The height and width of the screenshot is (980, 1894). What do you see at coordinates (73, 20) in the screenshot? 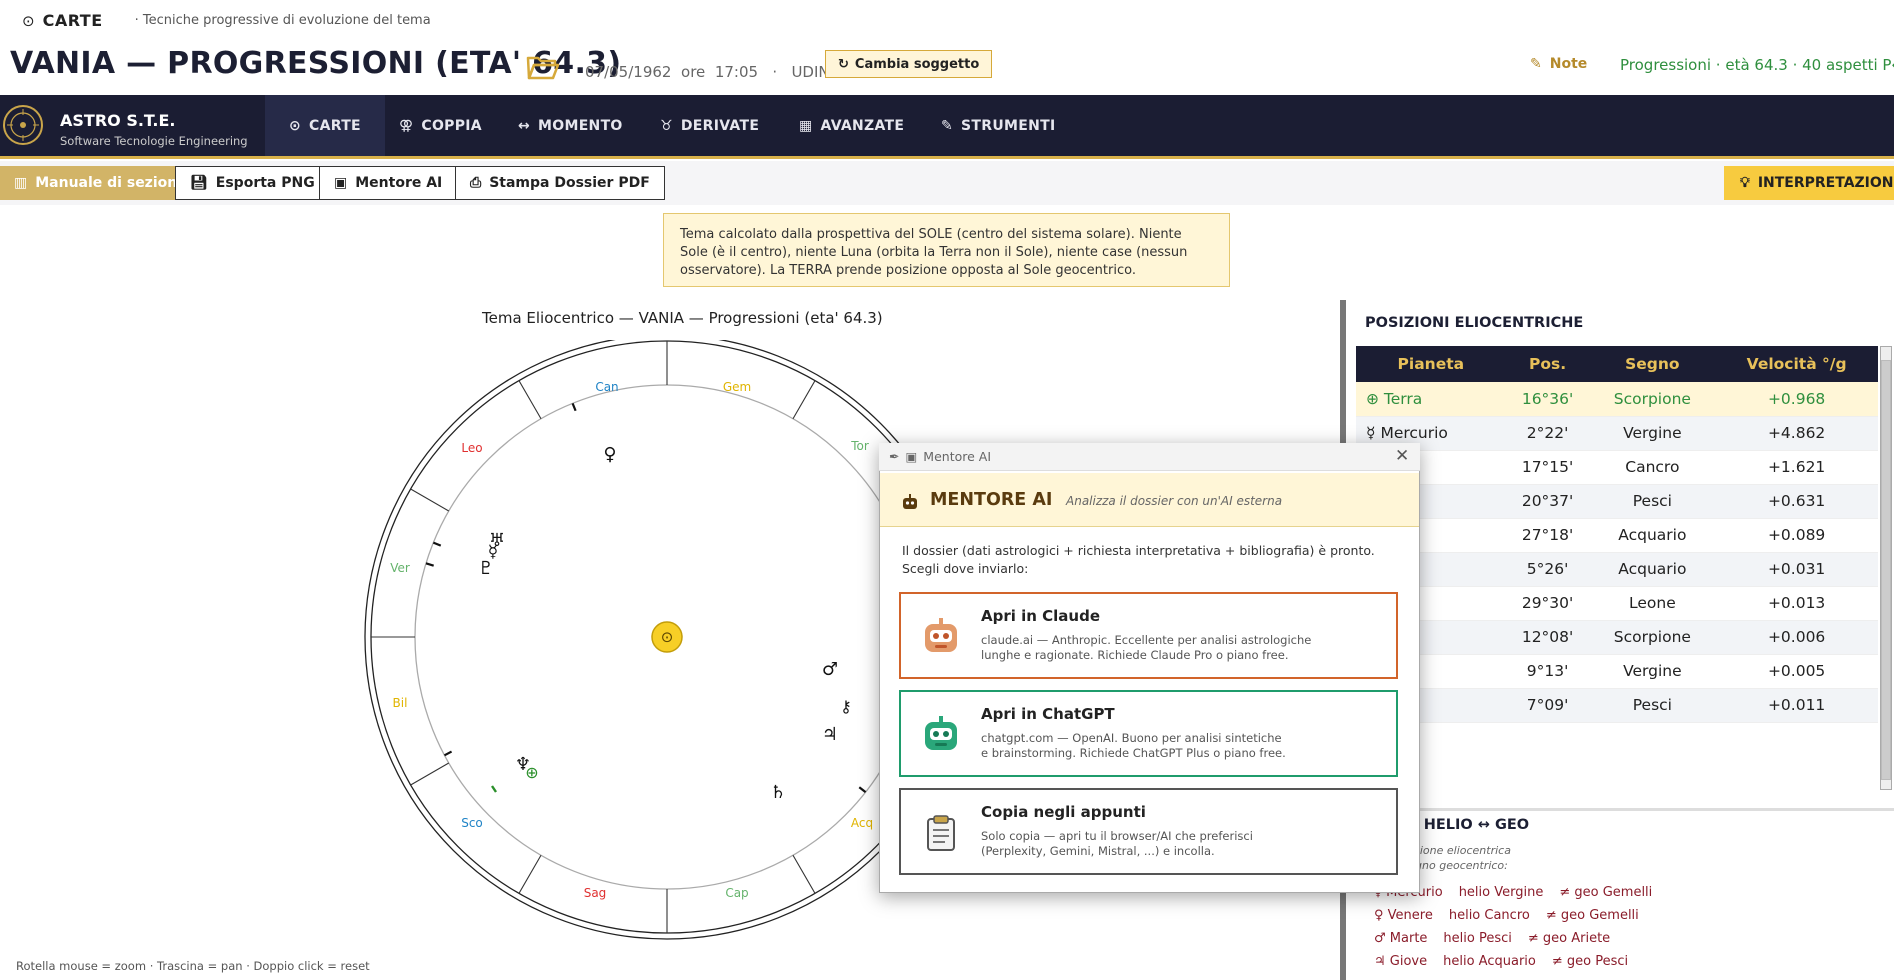
I see `breadcrumb-section: CARTE` at bounding box center [73, 20].